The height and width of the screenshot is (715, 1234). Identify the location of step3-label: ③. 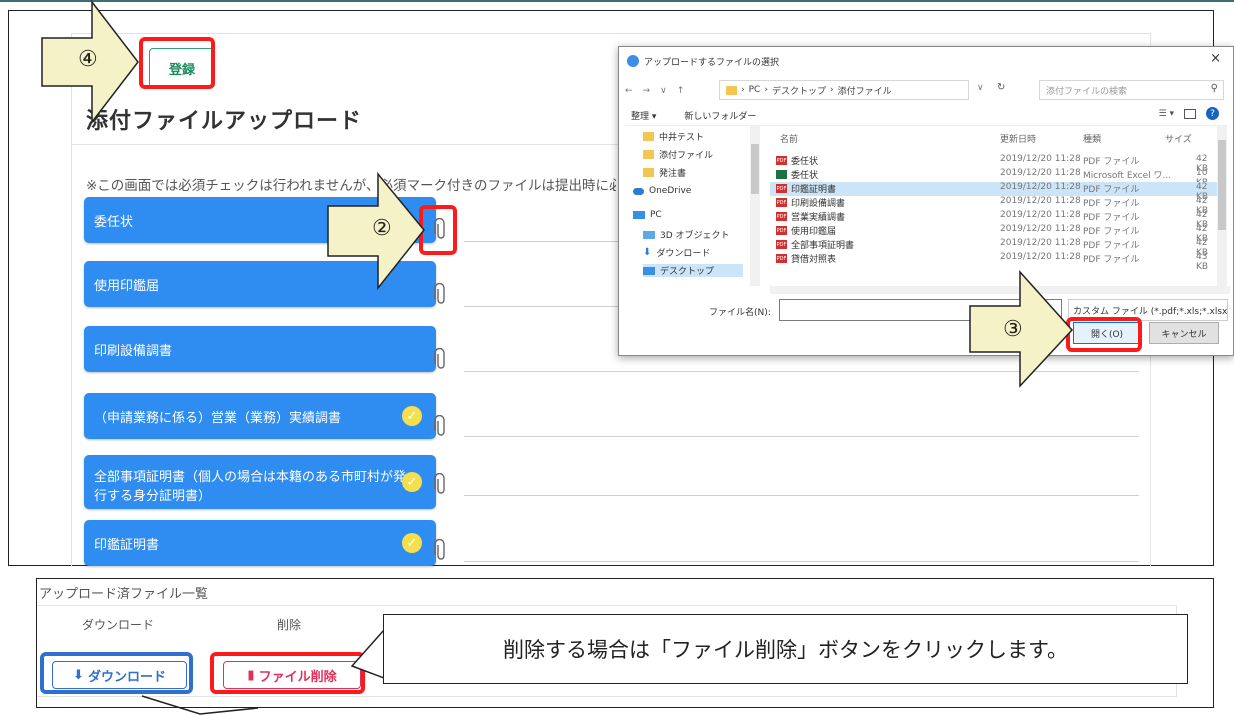
(1013, 329).